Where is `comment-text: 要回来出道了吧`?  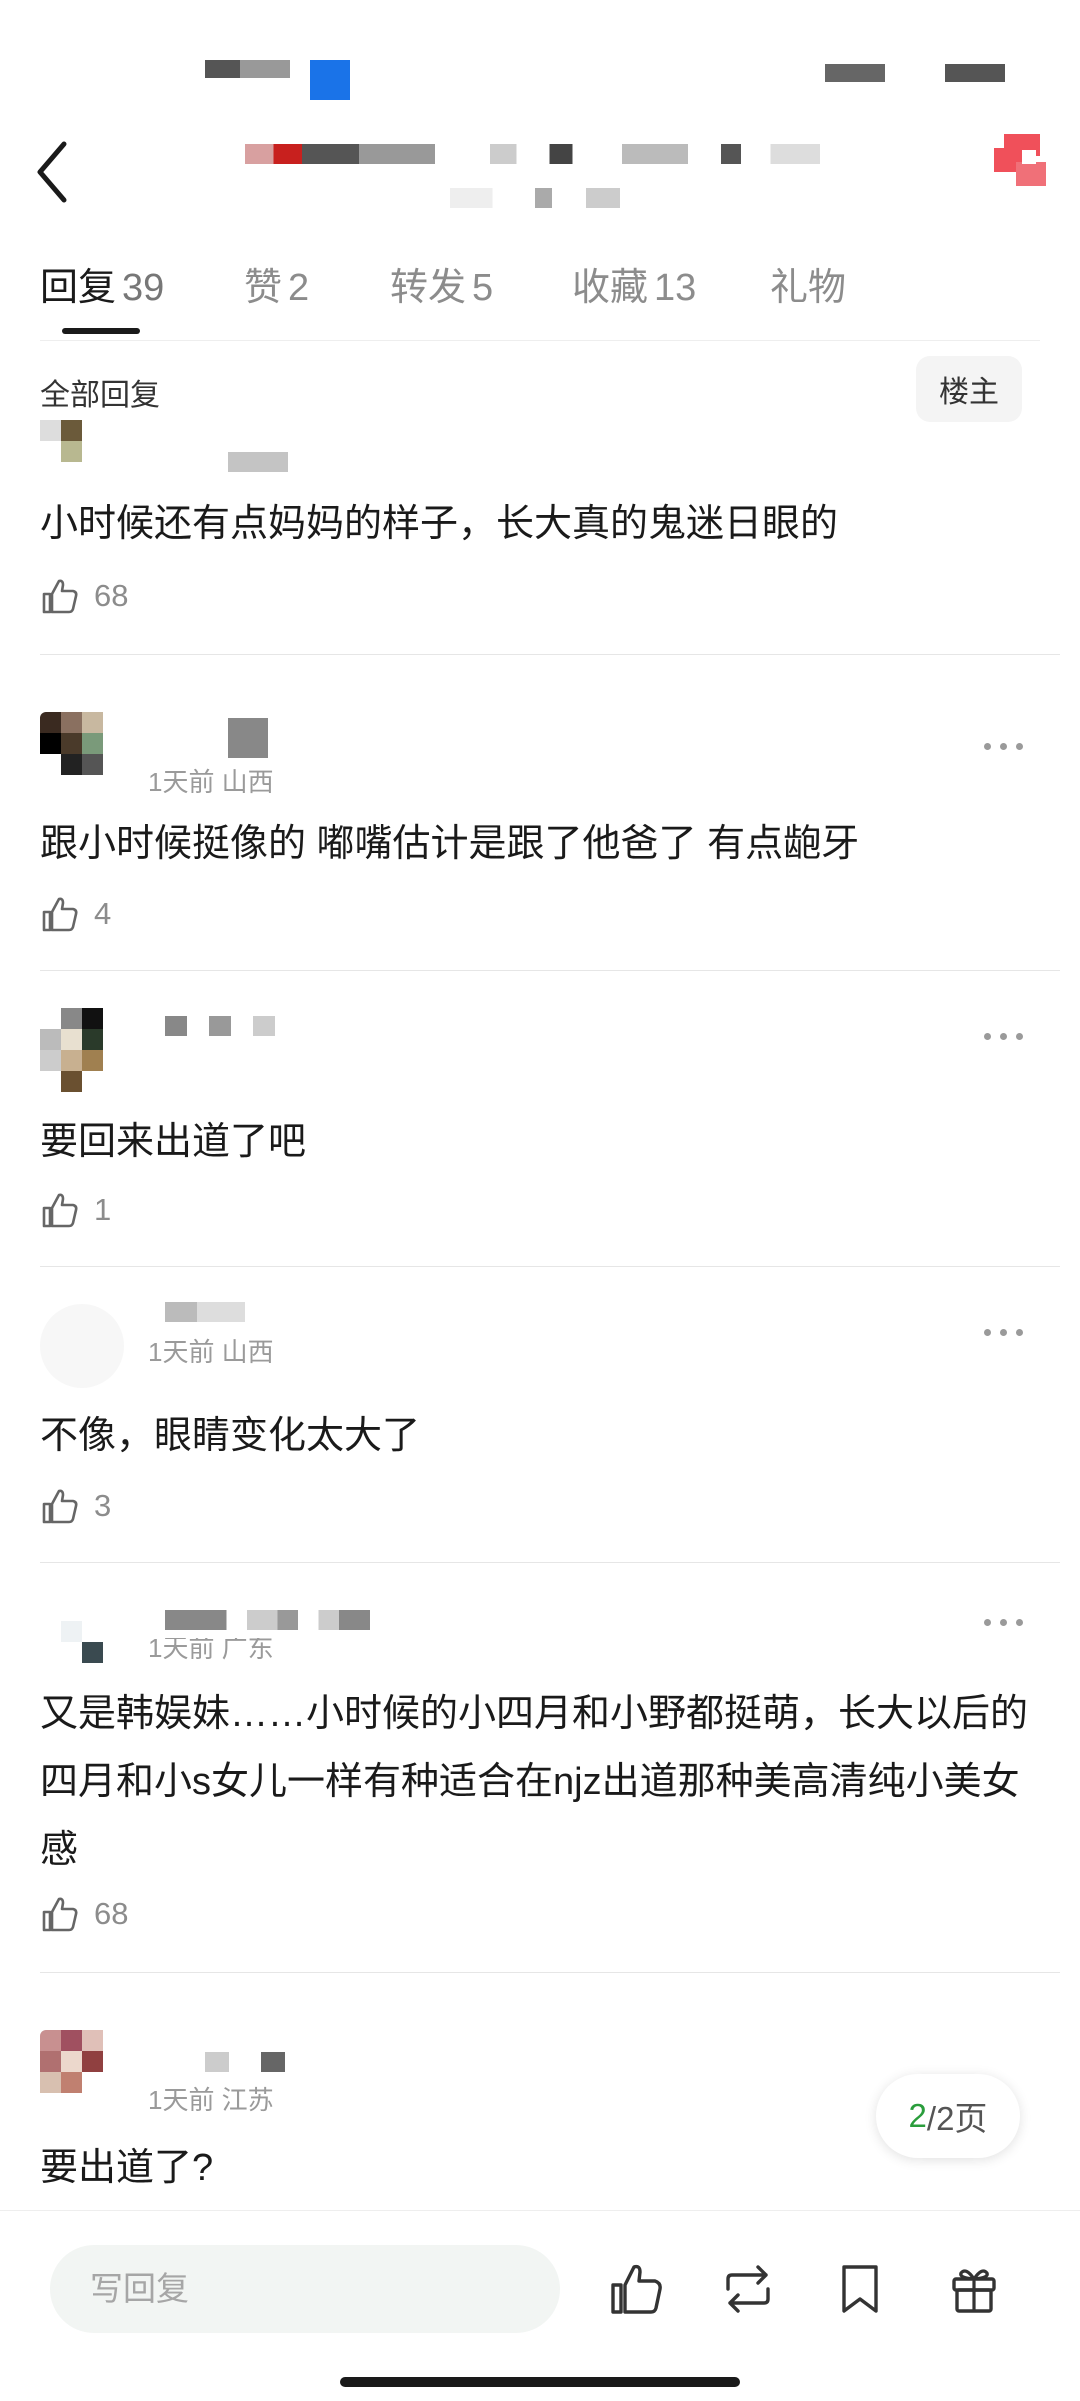
comment-text: 要回来出道了吧 is located at coordinates (173, 1142).